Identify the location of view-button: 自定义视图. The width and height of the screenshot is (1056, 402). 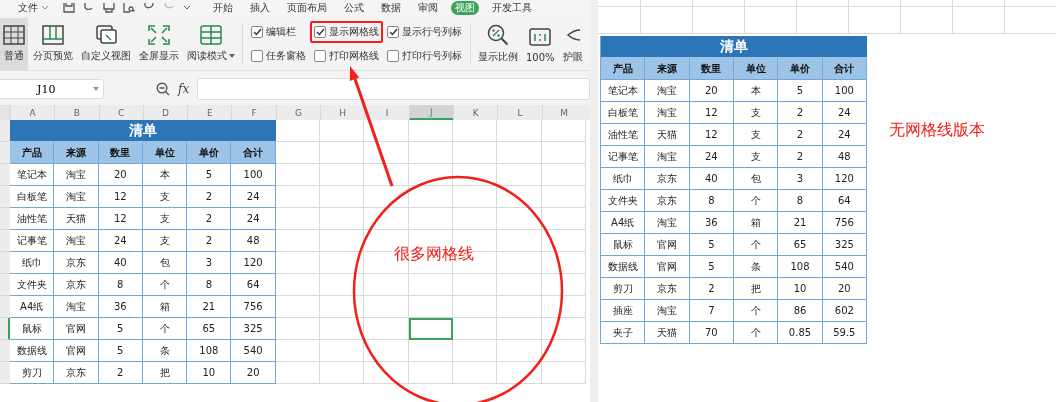
(106, 44).